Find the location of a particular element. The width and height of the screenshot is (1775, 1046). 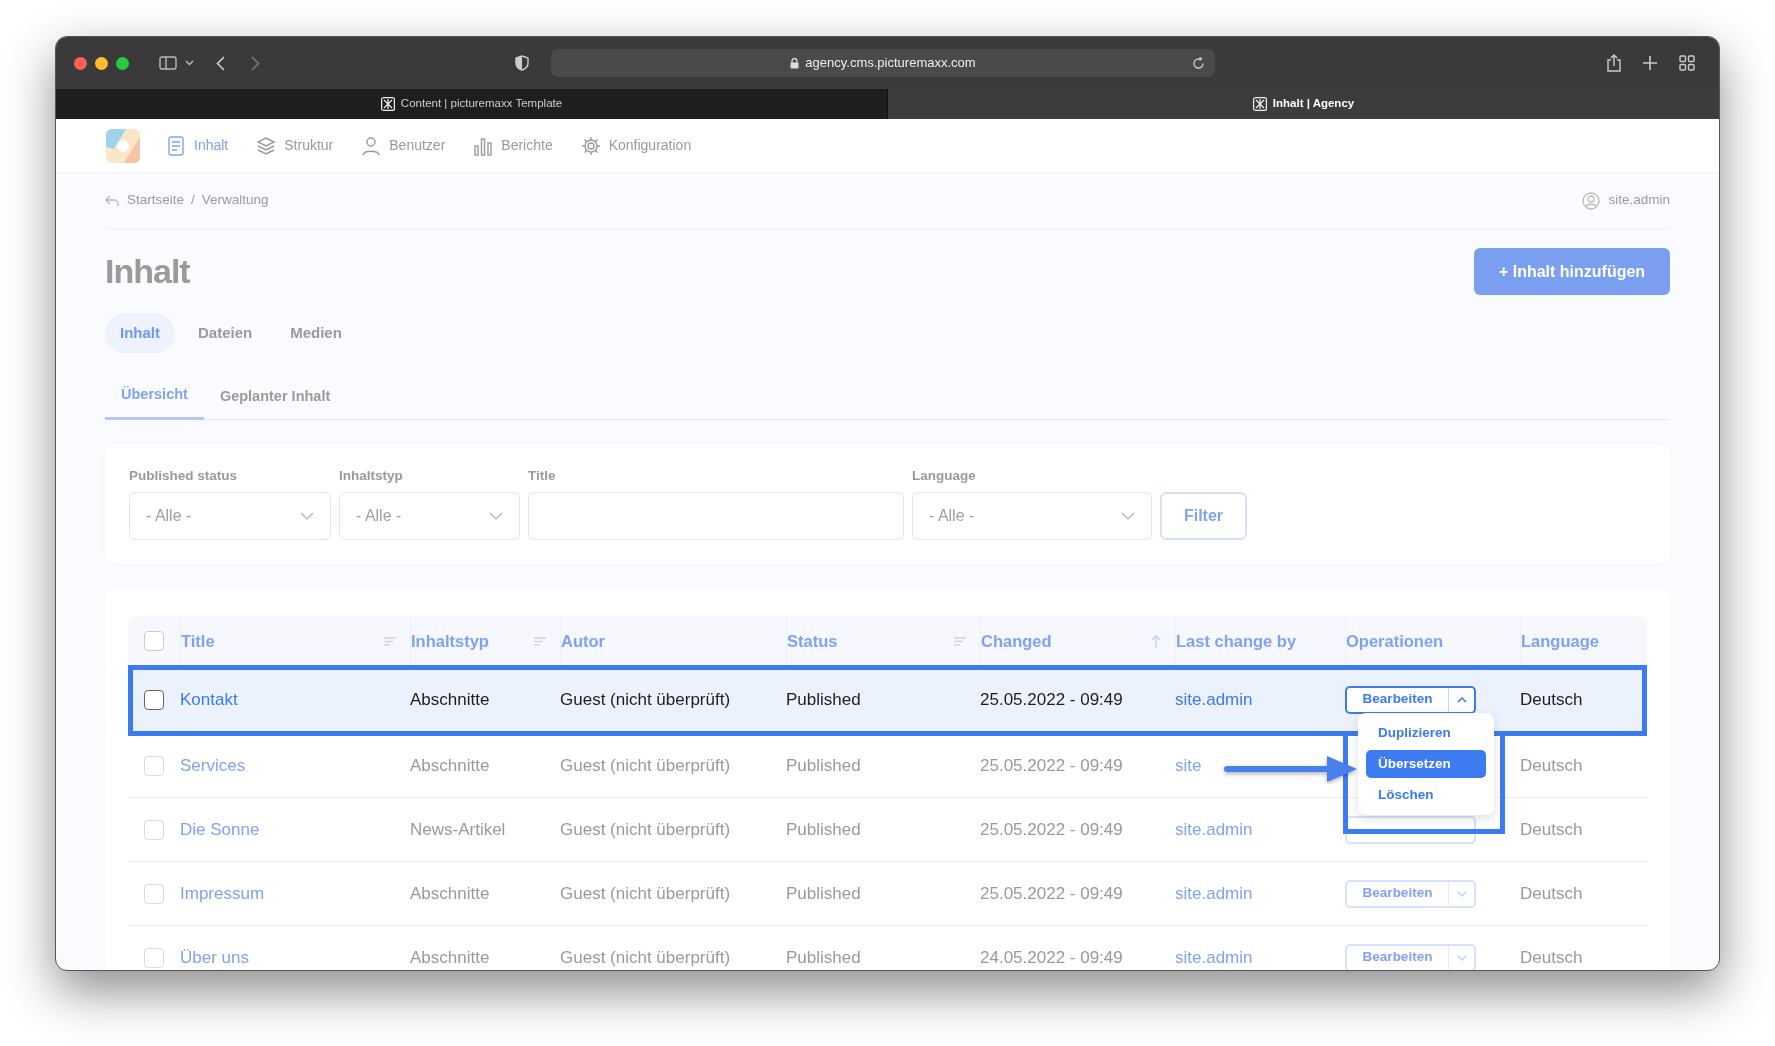

filter-label: Published status is located at coordinates (184, 475).